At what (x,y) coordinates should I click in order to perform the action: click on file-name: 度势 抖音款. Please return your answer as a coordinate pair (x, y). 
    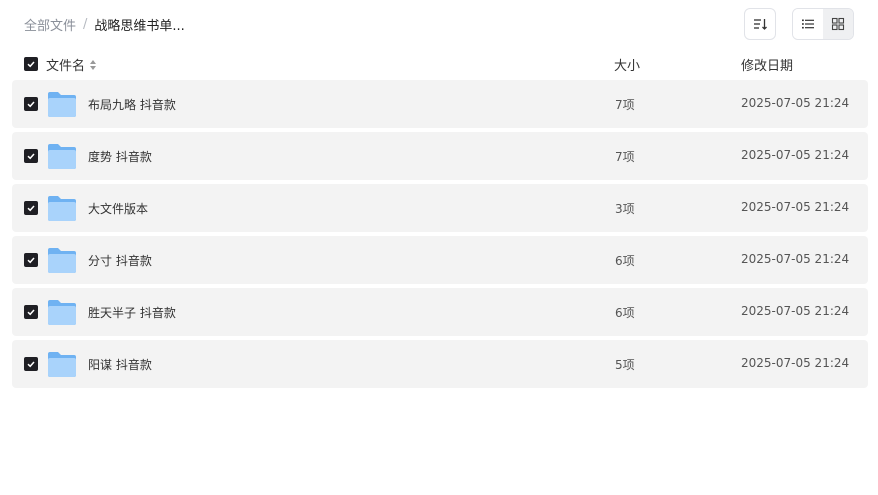
    Looking at the image, I should click on (120, 156).